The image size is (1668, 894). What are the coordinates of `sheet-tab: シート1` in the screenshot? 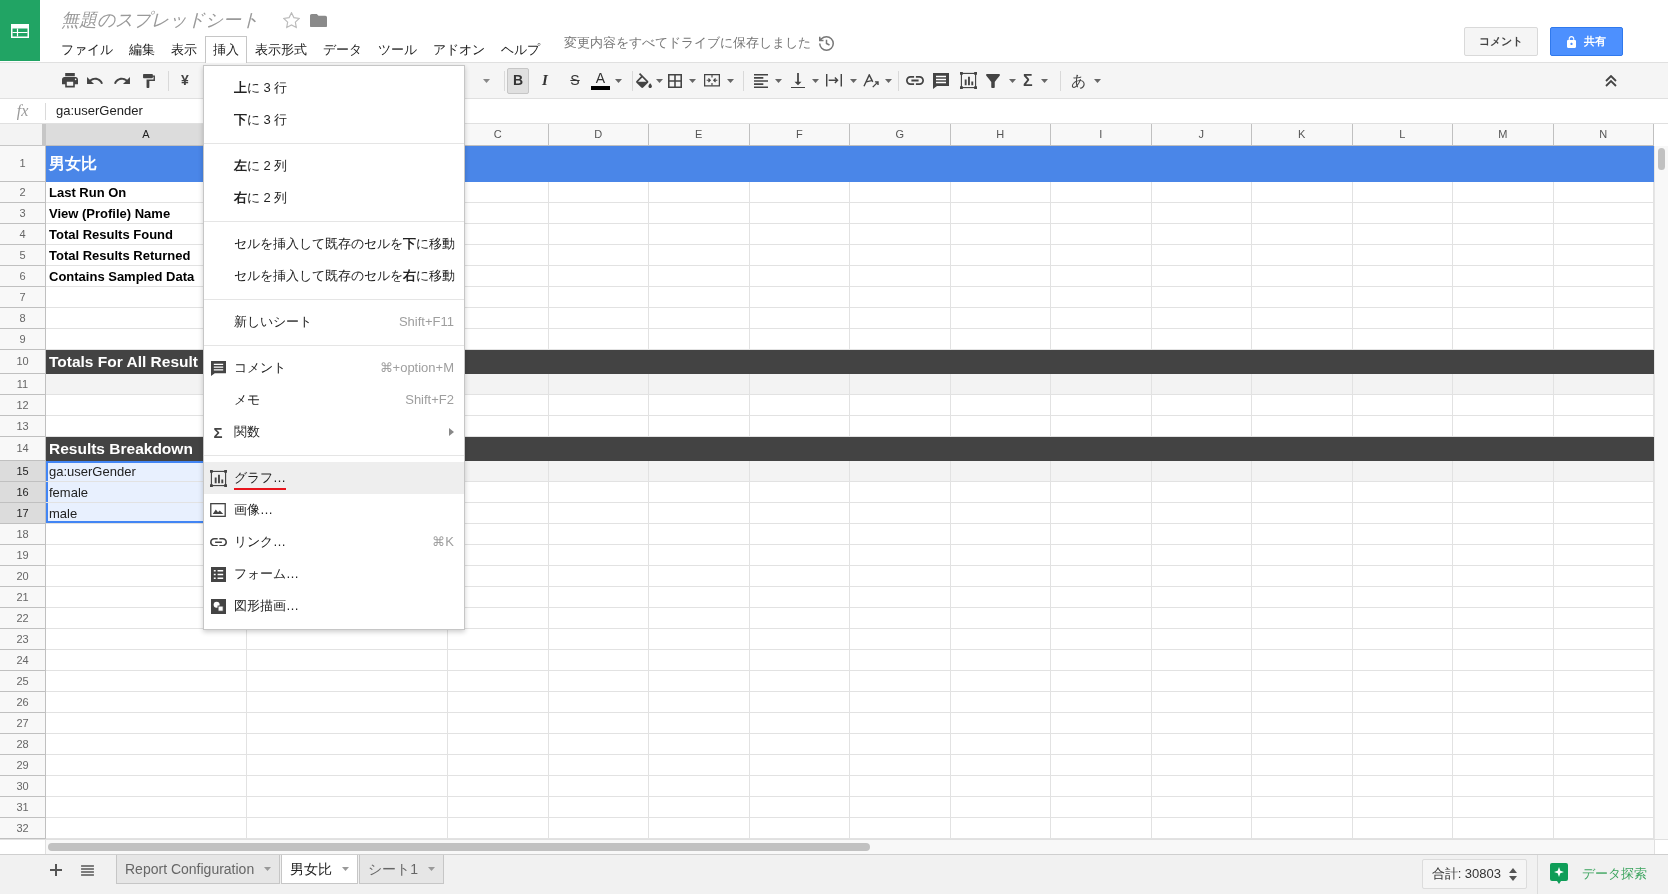 It's located at (401, 869).